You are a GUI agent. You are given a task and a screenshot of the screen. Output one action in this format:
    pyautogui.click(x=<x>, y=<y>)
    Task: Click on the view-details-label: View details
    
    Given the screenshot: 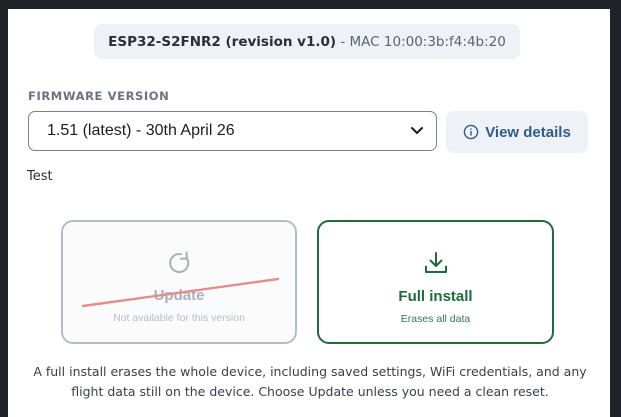 What is the action you would take?
    pyautogui.click(x=528, y=132)
    